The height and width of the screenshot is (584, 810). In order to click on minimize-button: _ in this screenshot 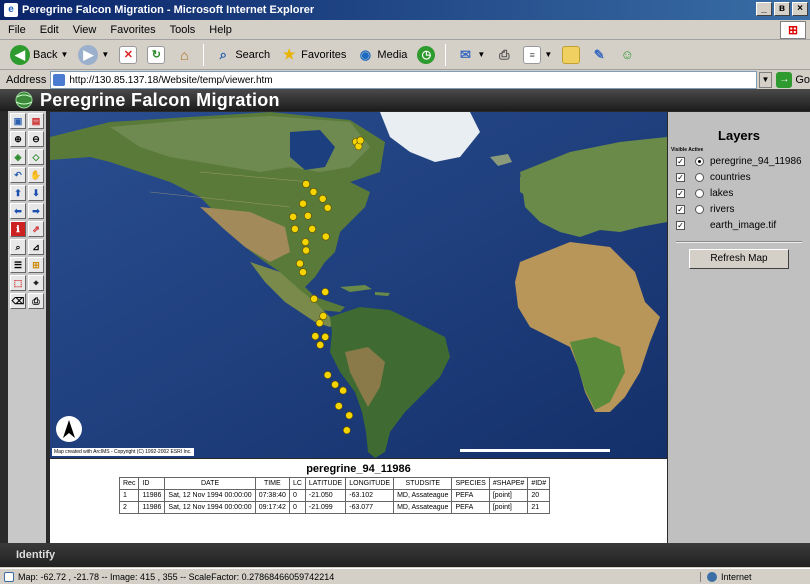, I will do `click(764, 9)`.